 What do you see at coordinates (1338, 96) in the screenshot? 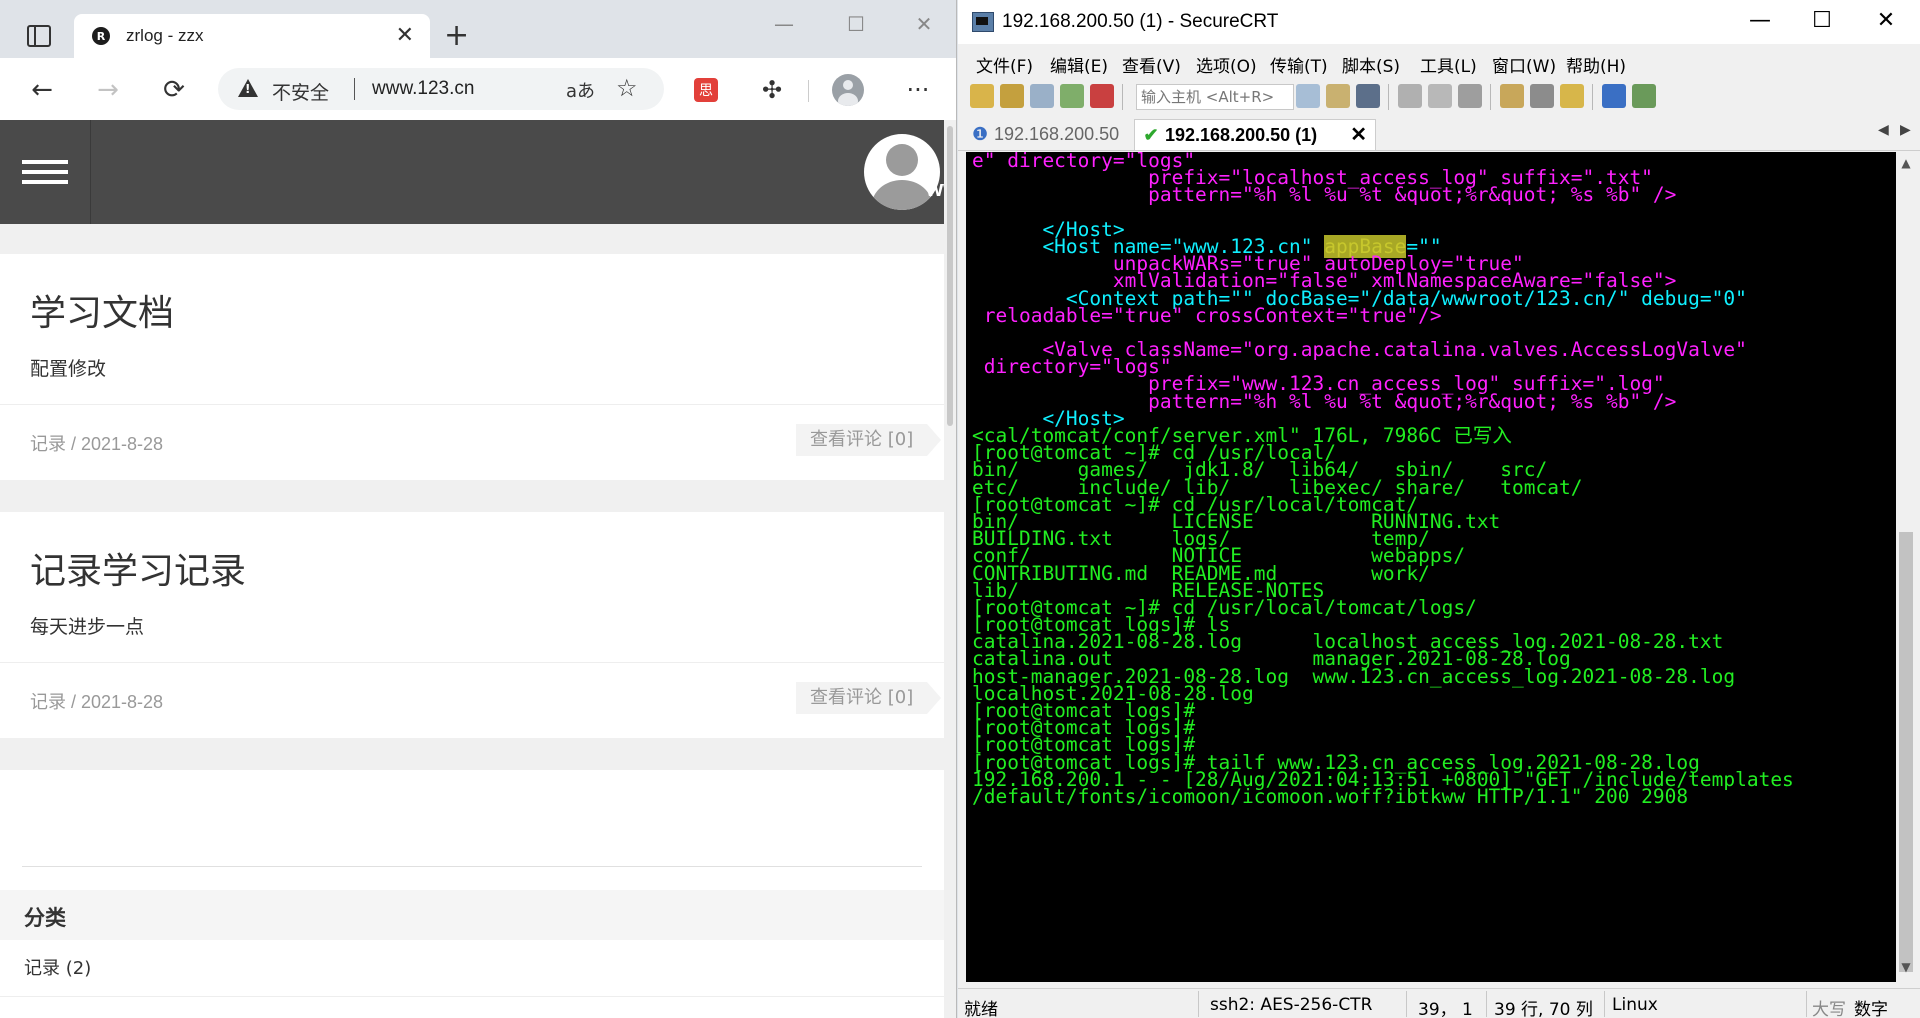
I see `paste-icon` at bounding box center [1338, 96].